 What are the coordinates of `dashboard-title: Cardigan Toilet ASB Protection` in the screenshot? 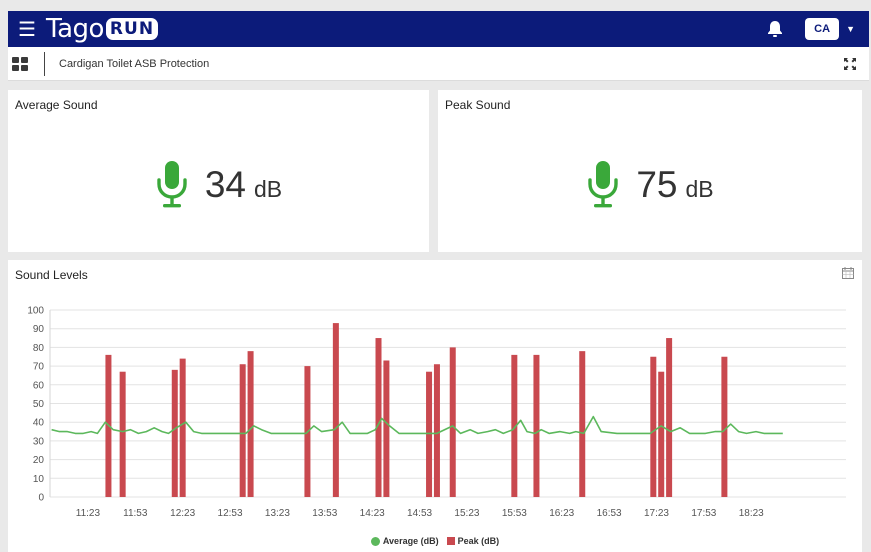 It's located at (134, 63).